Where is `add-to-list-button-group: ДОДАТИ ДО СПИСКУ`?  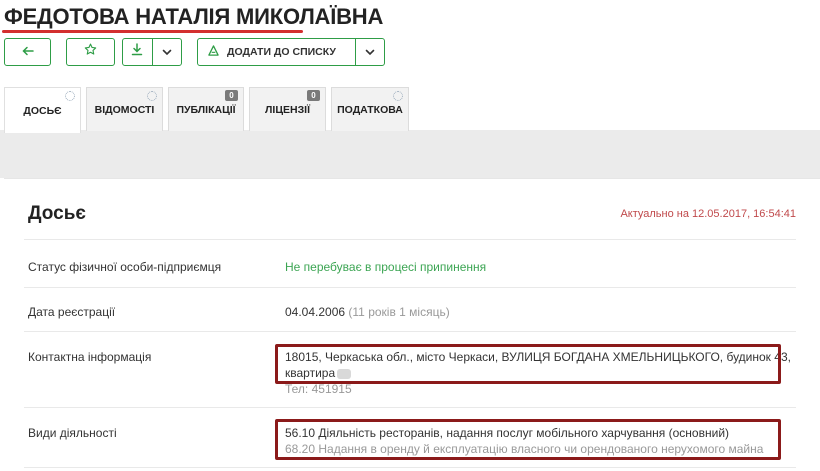 add-to-list-button-group: ДОДАТИ ДО СПИСКУ is located at coordinates (291, 52).